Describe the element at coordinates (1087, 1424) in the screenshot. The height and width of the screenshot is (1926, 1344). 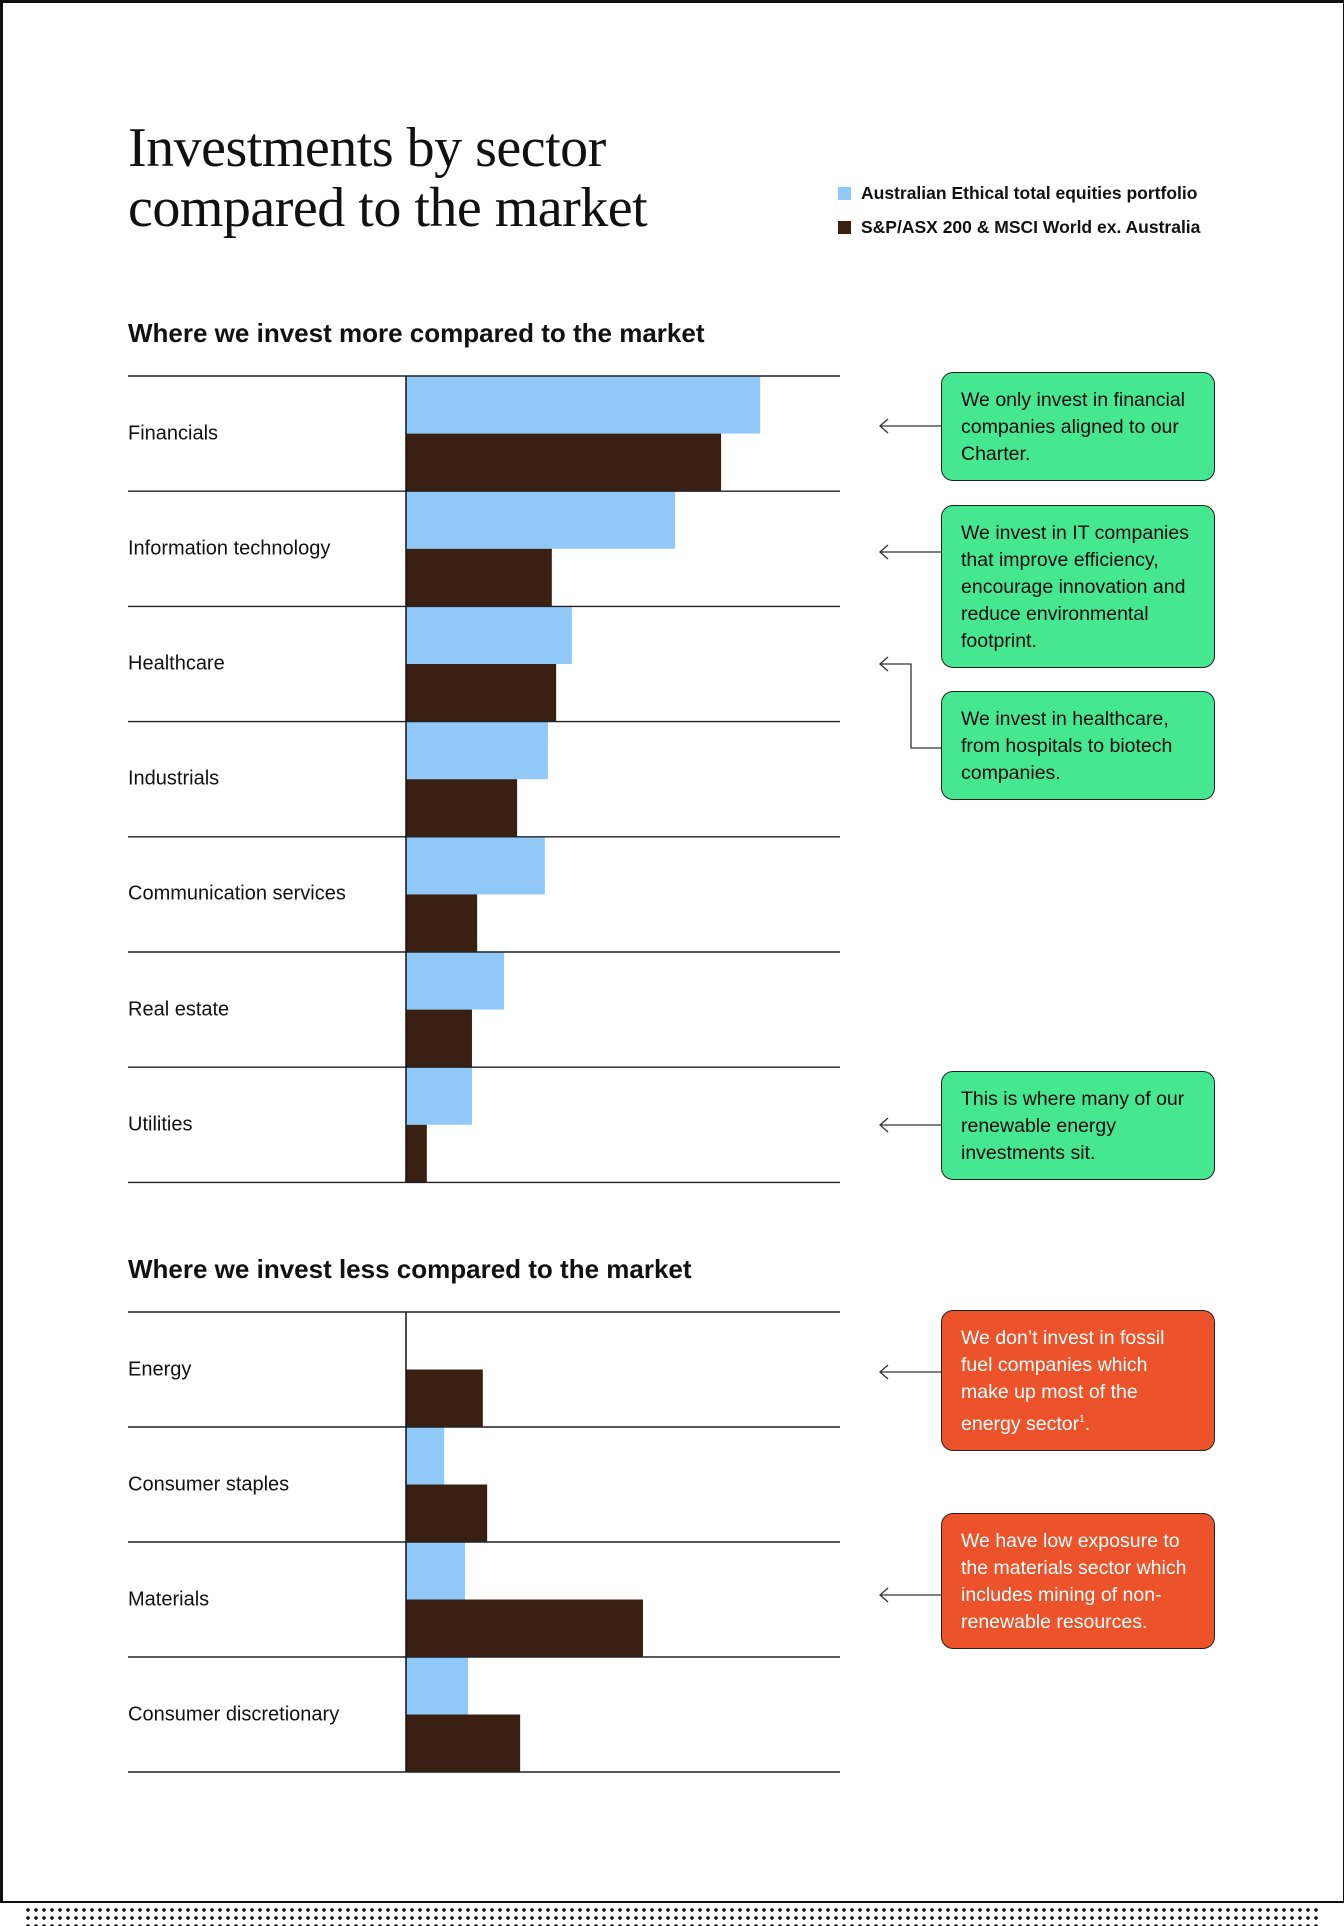
I see `callout-suffix: .` at that location.